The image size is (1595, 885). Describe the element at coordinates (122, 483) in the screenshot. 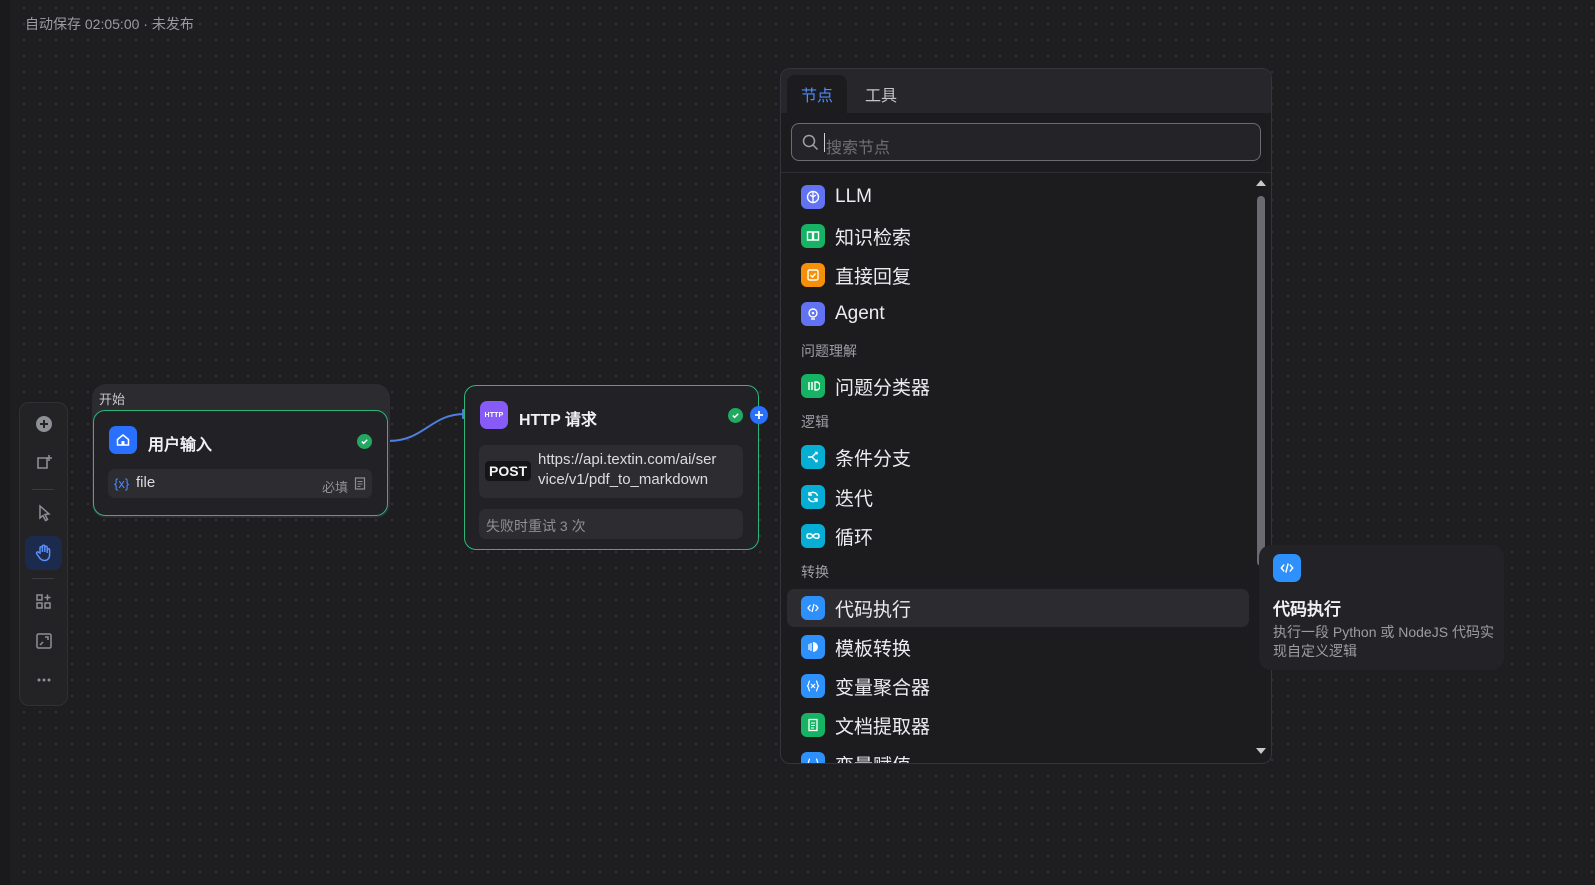

I see `variable-icon: {x}` at that location.